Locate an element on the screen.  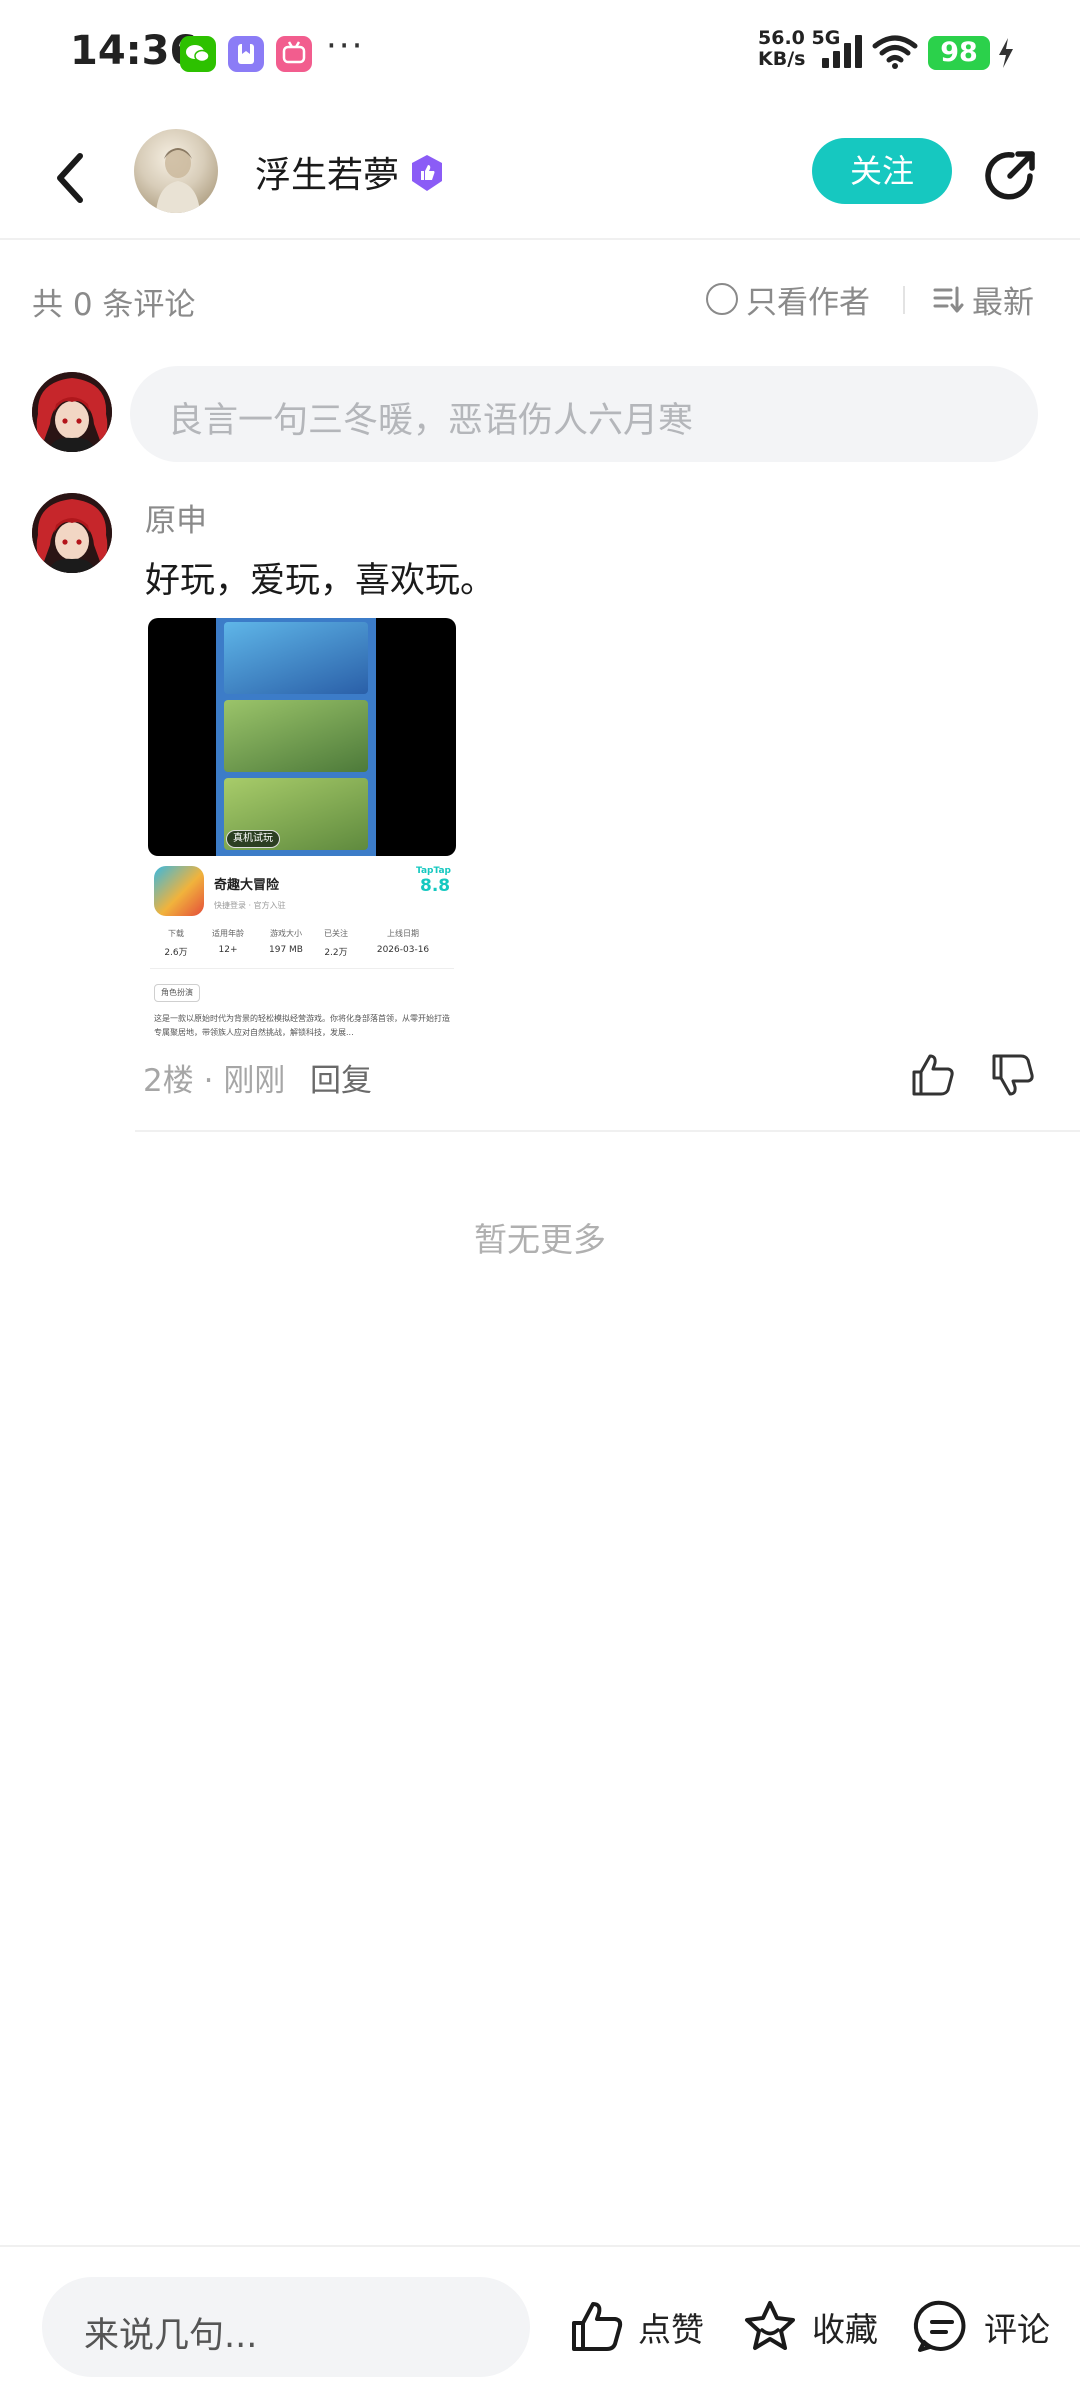
comment-meta: 2楼 · 刚刚 is located at coordinates (214, 1077).